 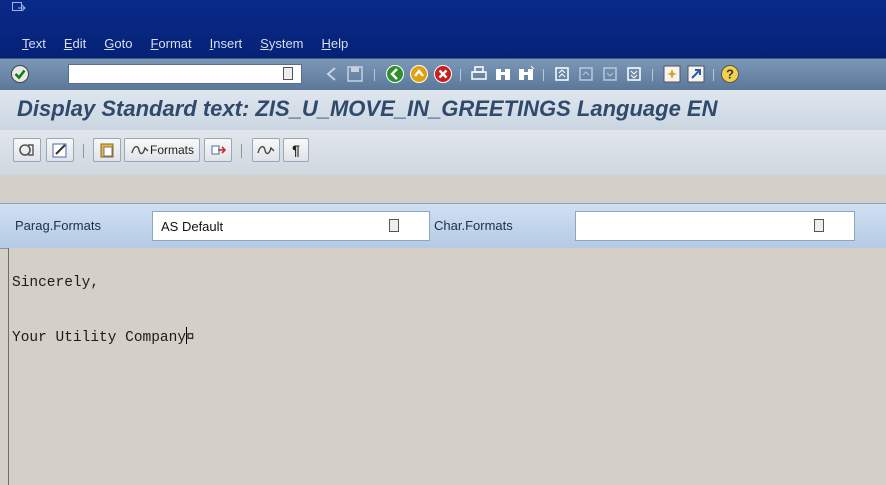 I want to click on menu-item-goto: Goto, so click(x=118, y=43).